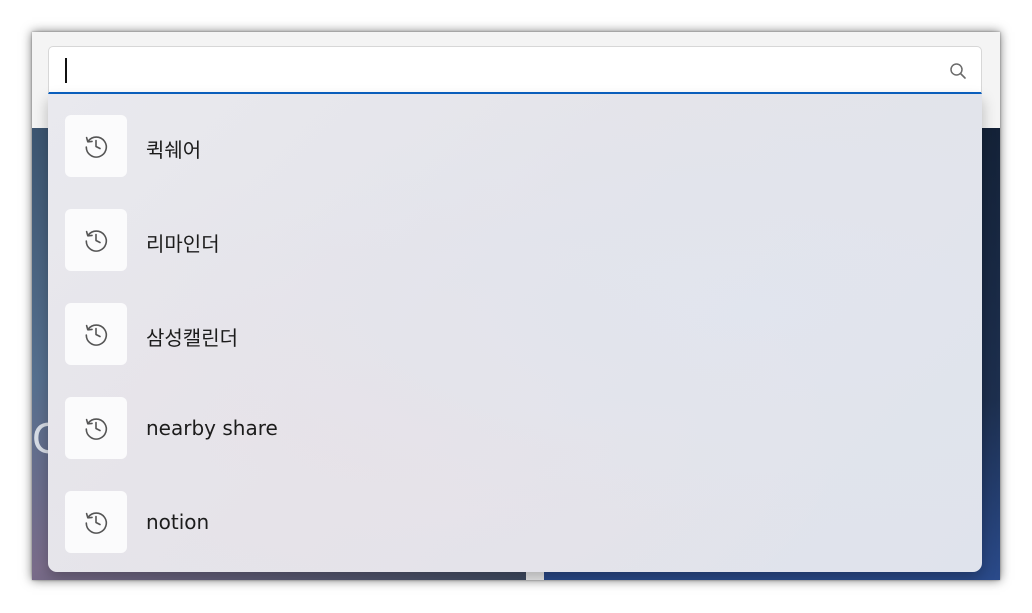 Image resolution: width=1032 pixels, height=613 pixels. I want to click on history-item-label: 삼성캘린더, so click(192, 338).